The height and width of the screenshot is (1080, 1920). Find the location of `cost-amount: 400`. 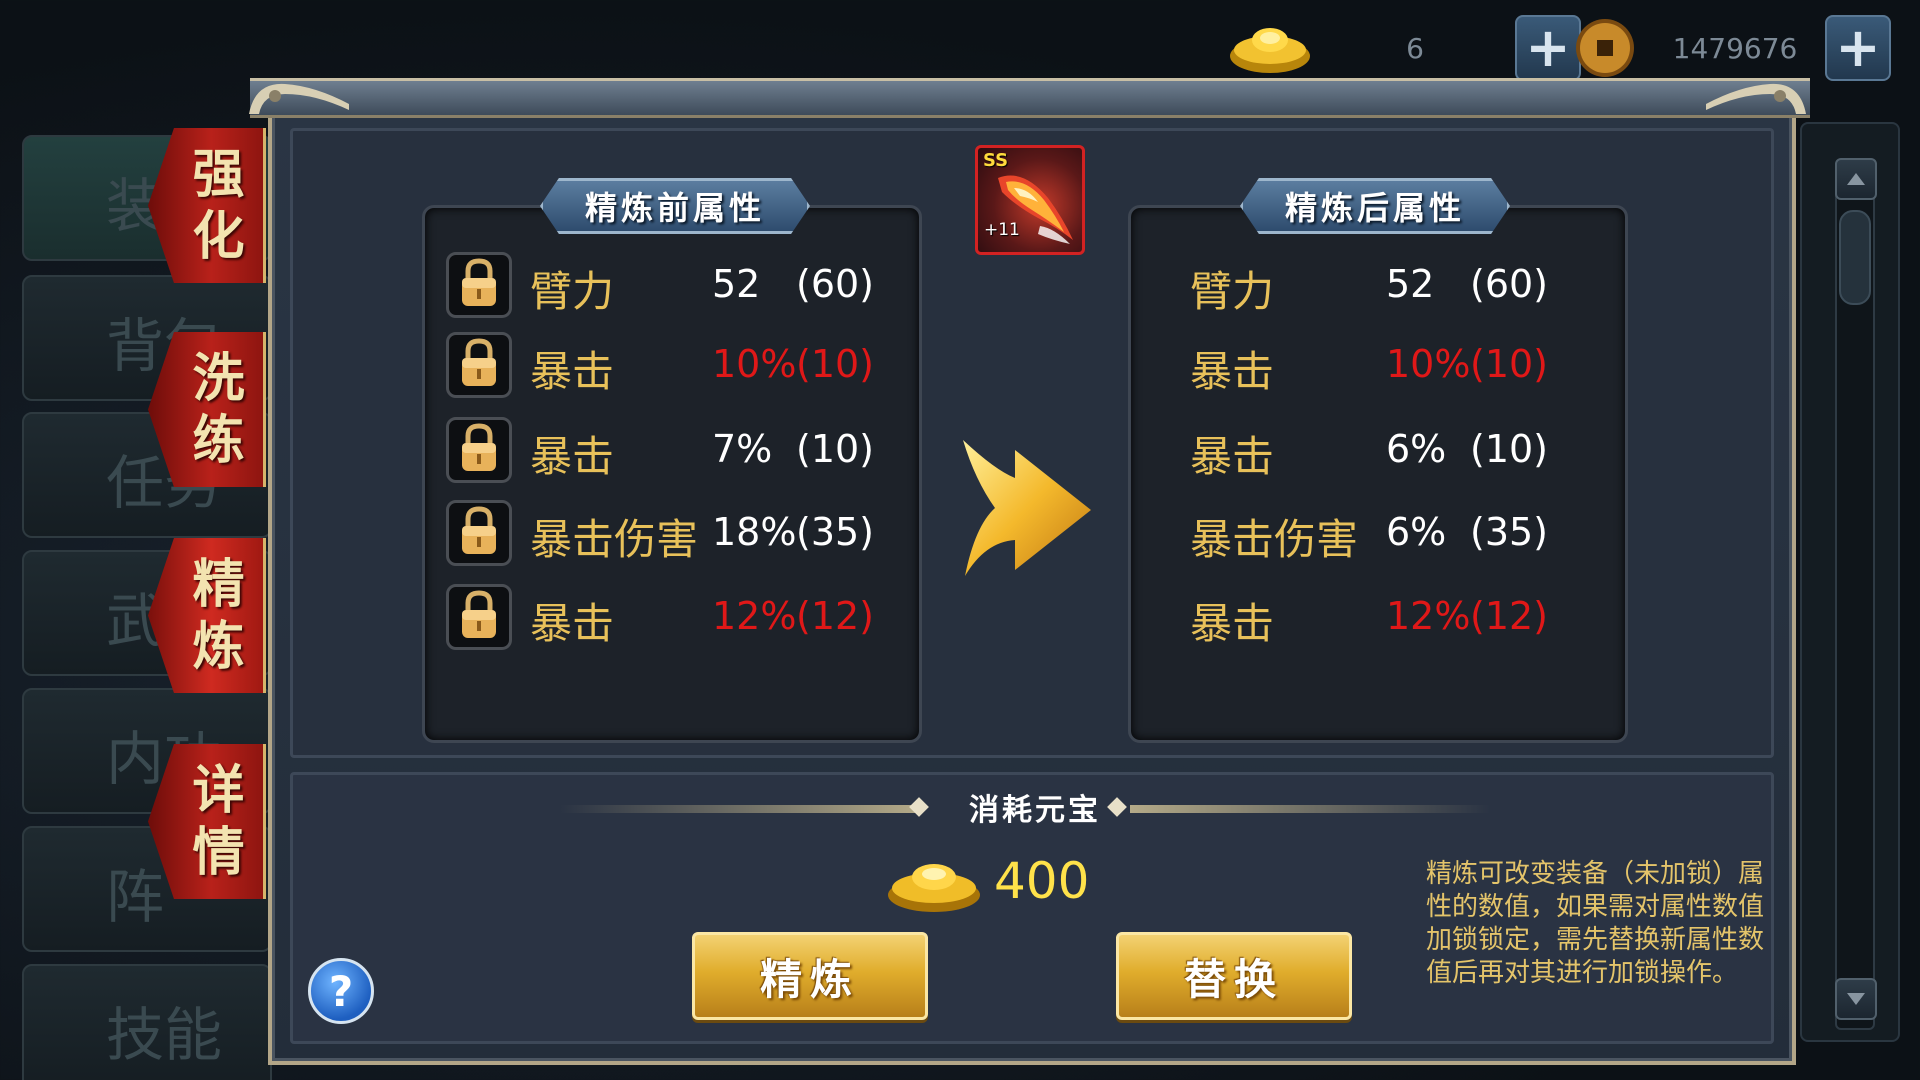

cost-amount: 400 is located at coordinates (1042, 881).